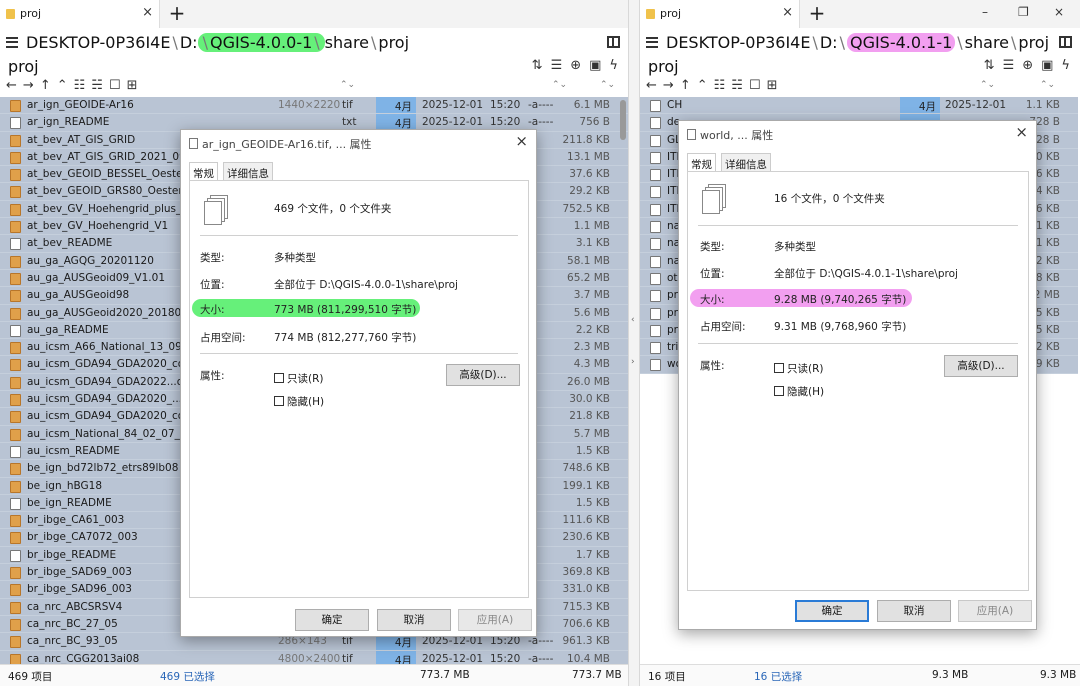  Describe the element at coordinates (976, 105) in the screenshot. I see `file-date: 2025-12-01` at that location.